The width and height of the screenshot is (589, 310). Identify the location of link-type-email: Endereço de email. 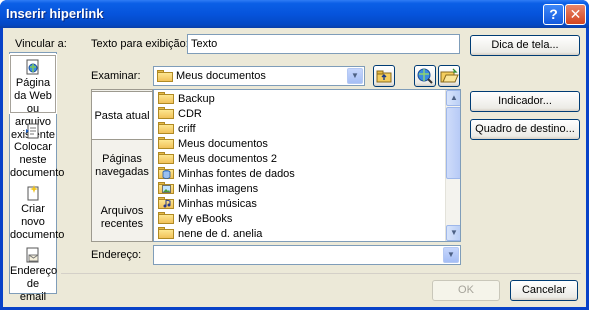
(34, 275).